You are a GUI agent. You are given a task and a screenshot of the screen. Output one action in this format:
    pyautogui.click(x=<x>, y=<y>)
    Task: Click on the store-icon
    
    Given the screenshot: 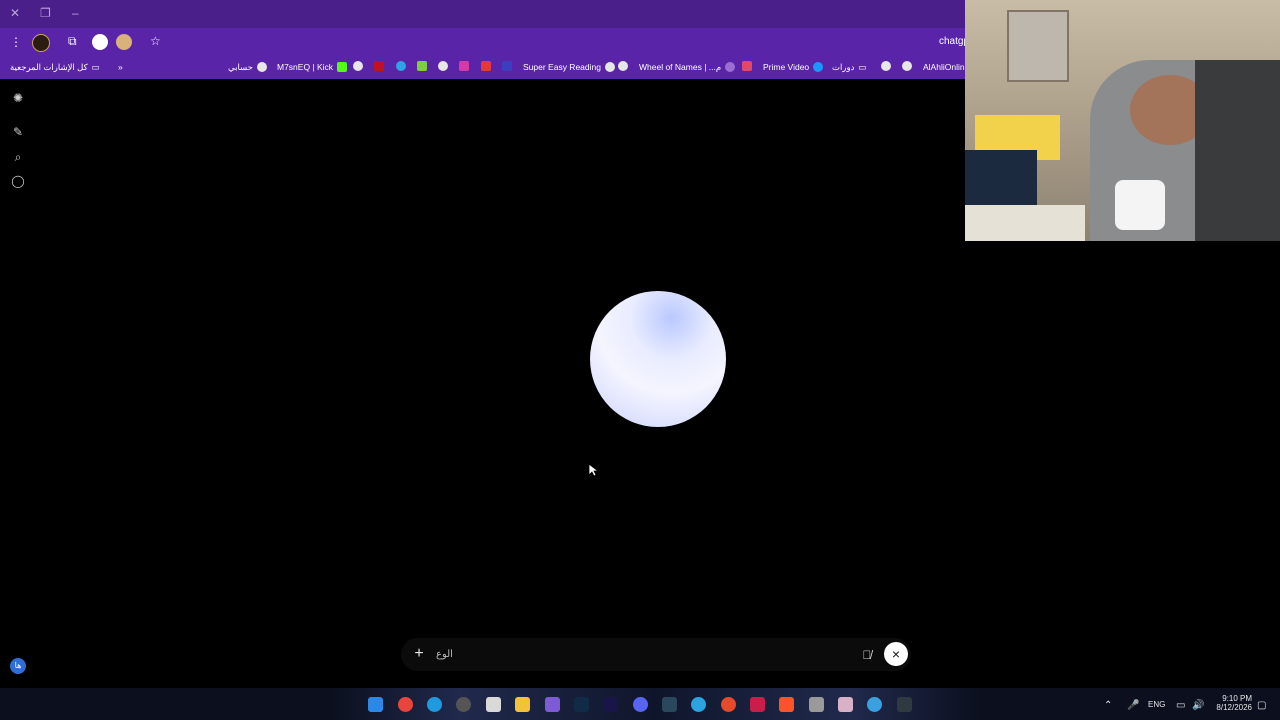 What is the action you would take?
    pyautogui.click(x=493, y=704)
    